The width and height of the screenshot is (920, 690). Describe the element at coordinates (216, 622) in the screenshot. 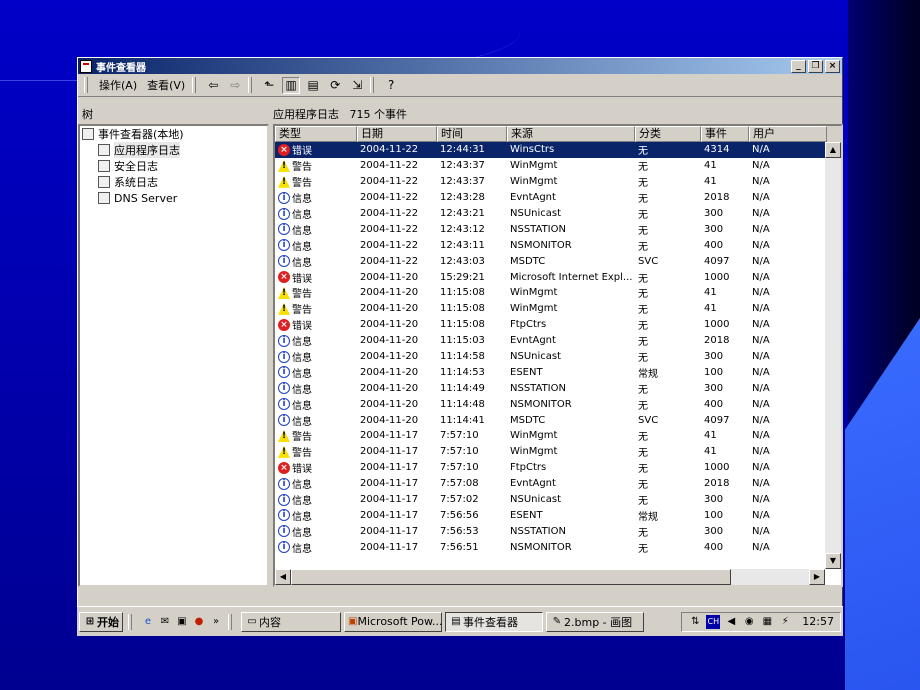

I see `more-chevron-icon: »` at that location.